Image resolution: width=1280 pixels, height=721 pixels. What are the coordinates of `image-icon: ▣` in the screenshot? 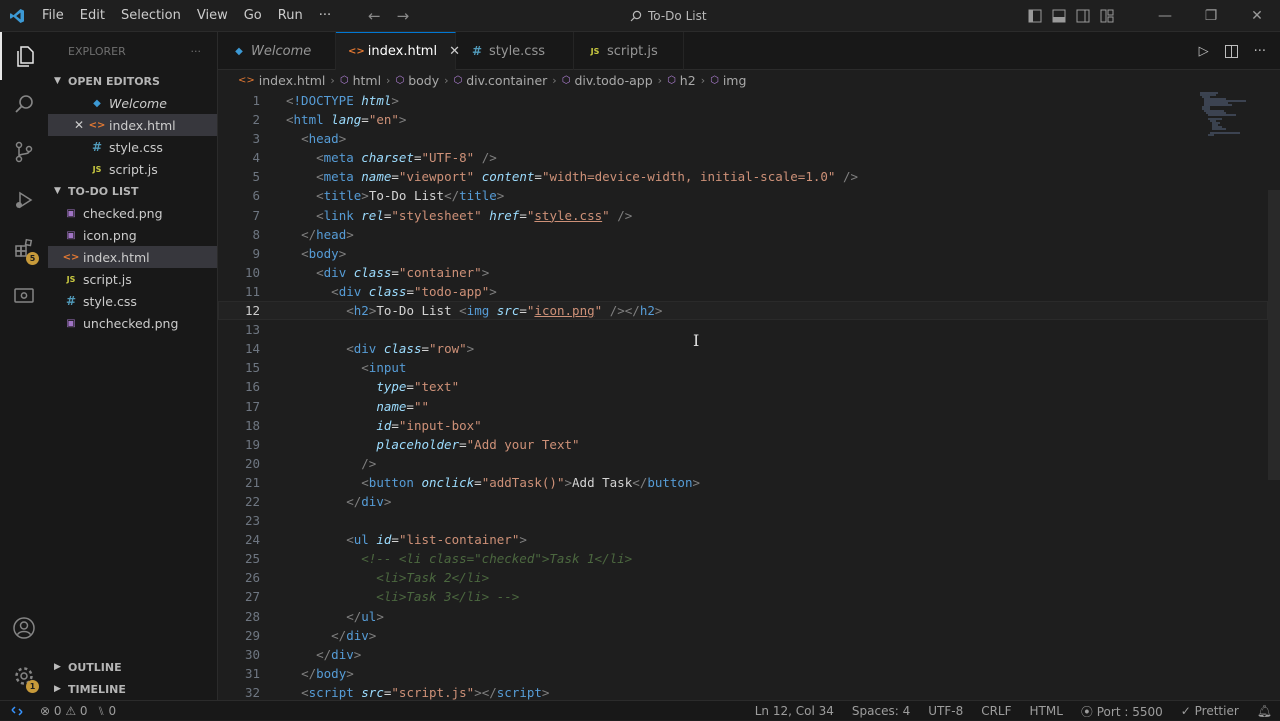 It's located at (71, 323).